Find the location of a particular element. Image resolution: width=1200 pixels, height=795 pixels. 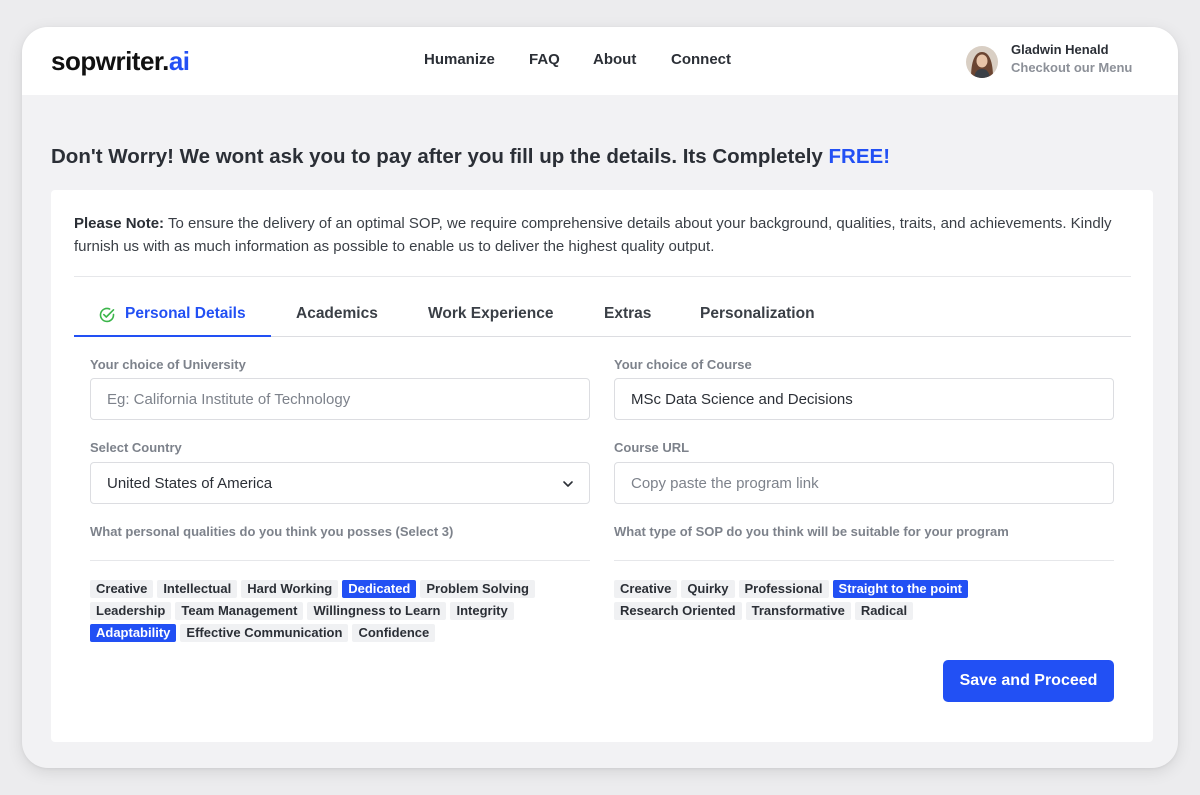

active-tab-indicator is located at coordinates (172, 336).